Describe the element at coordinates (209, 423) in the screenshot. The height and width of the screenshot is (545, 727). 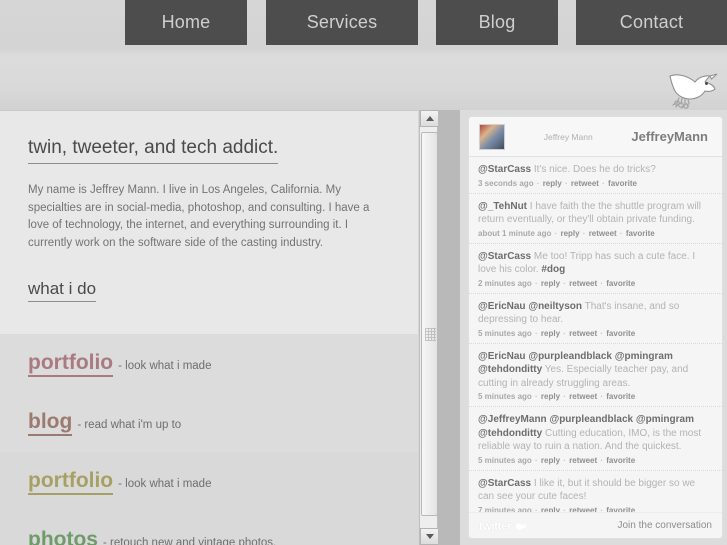
I see `link-row-blog: blog - read what i'm up to` at that location.